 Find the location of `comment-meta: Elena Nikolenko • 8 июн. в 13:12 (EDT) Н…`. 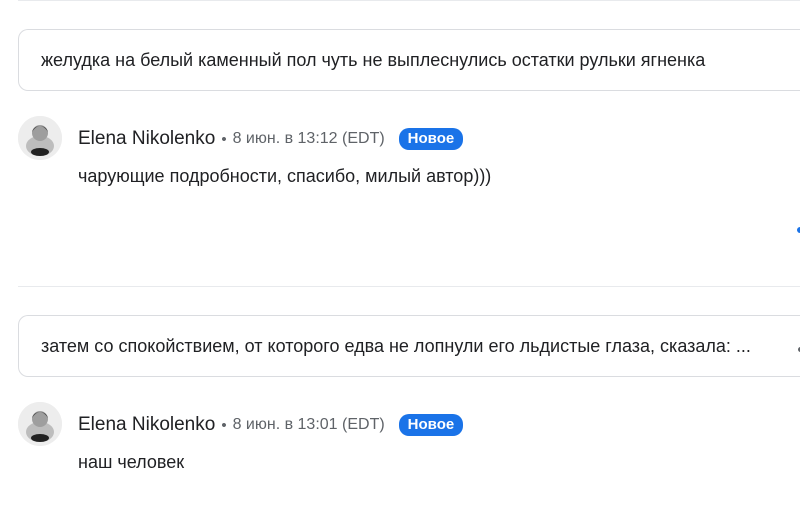

comment-meta: Elena Nikolenko • 8 июн. в 13:12 (EDT) Н… is located at coordinates (271, 139).